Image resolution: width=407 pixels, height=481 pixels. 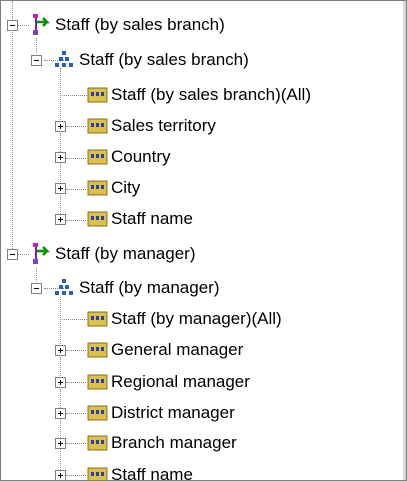 I want to click on tree-item-level: Branch manager, so click(x=174, y=443).